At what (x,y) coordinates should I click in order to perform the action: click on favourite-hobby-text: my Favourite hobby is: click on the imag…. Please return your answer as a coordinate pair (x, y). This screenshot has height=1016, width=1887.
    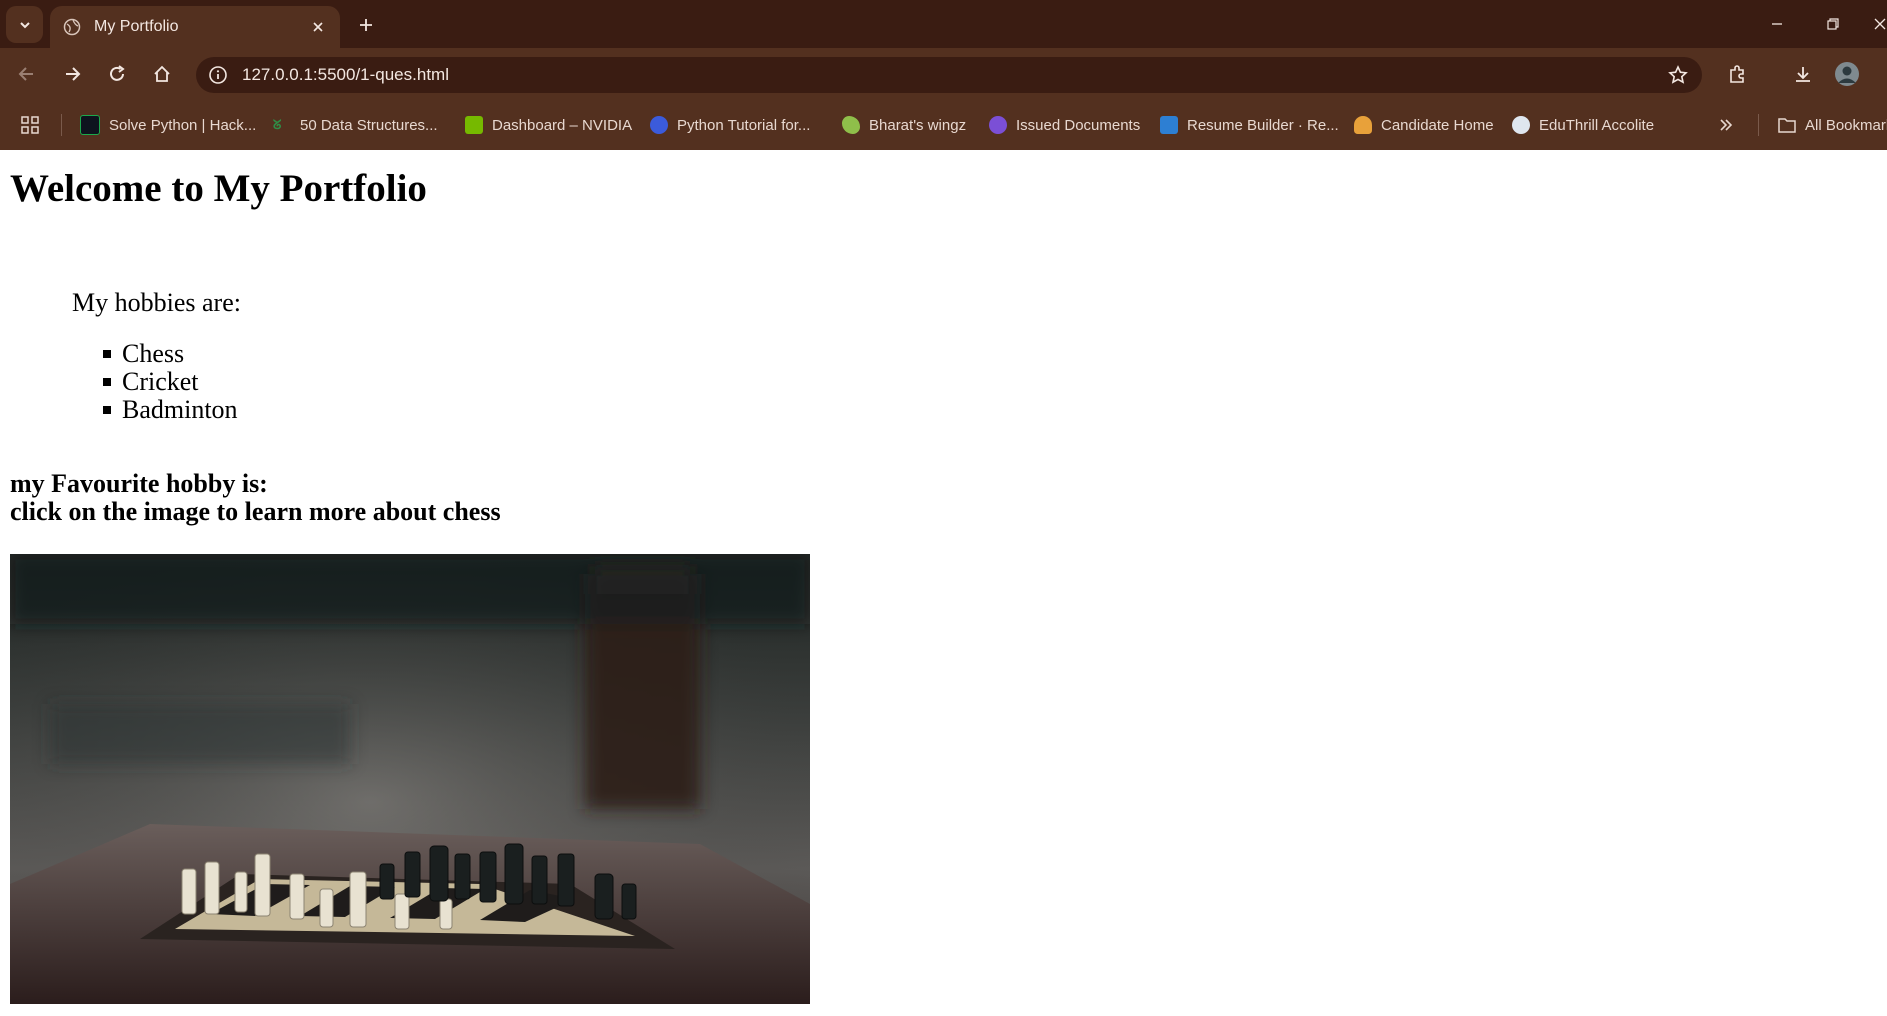
    Looking at the image, I should click on (255, 498).